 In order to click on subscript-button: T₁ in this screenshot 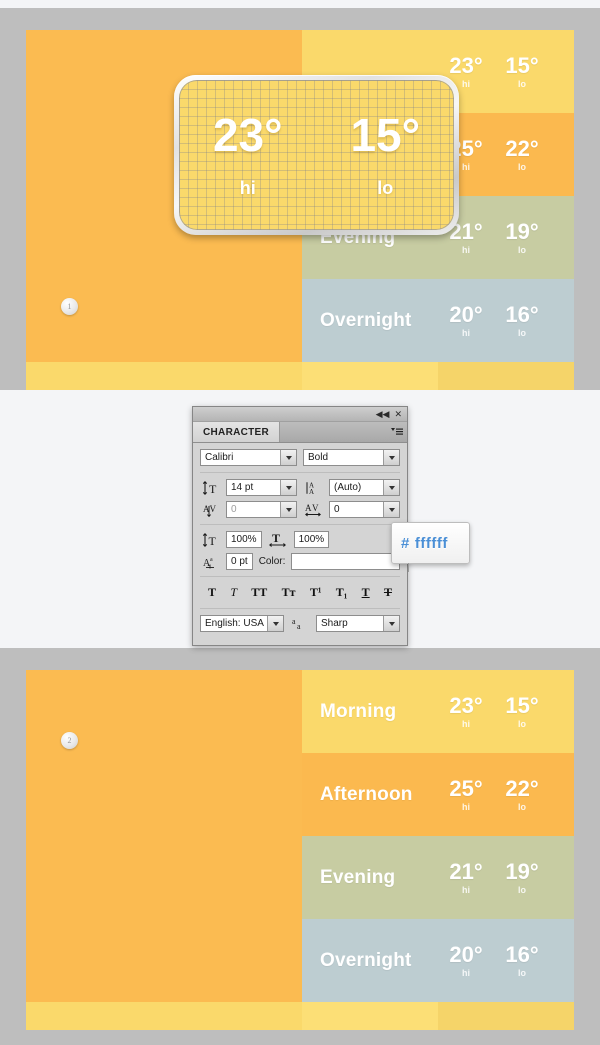, I will do `click(342, 592)`.